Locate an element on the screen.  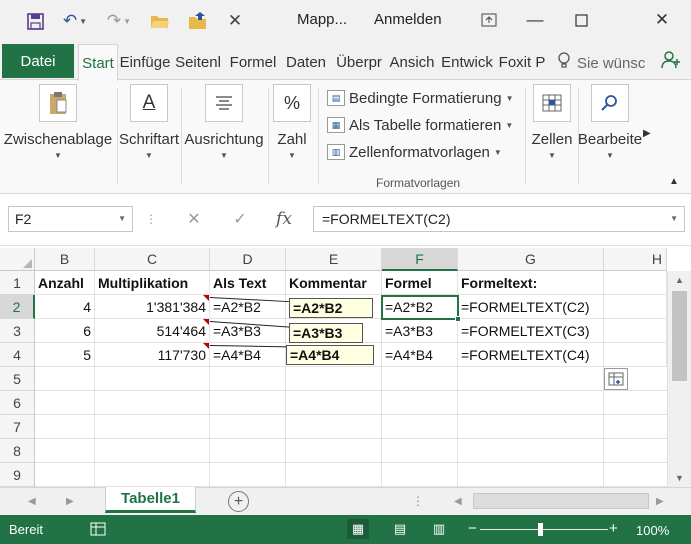
comment-box: =A4*B4 is located at coordinates (330, 355).